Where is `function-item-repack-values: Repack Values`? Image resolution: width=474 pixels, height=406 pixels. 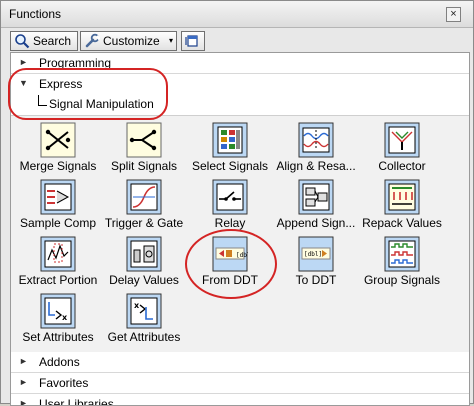 function-item-repack-values: Repack Values is located at coordinates (402, 205).